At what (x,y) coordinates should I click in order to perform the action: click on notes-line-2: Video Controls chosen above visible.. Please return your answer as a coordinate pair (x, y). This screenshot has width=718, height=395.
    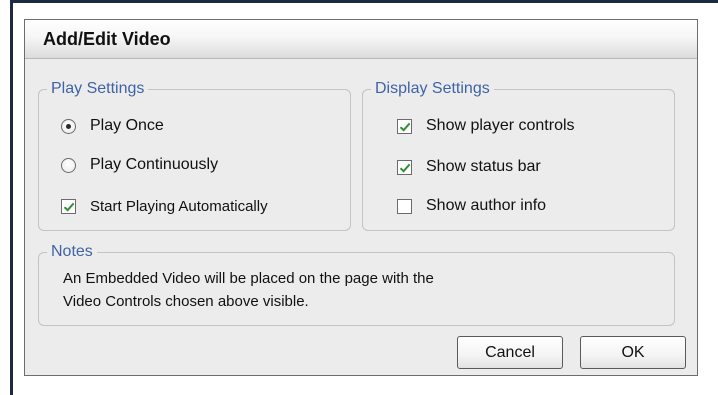
    Looking at the image, I should click on (186, 301).